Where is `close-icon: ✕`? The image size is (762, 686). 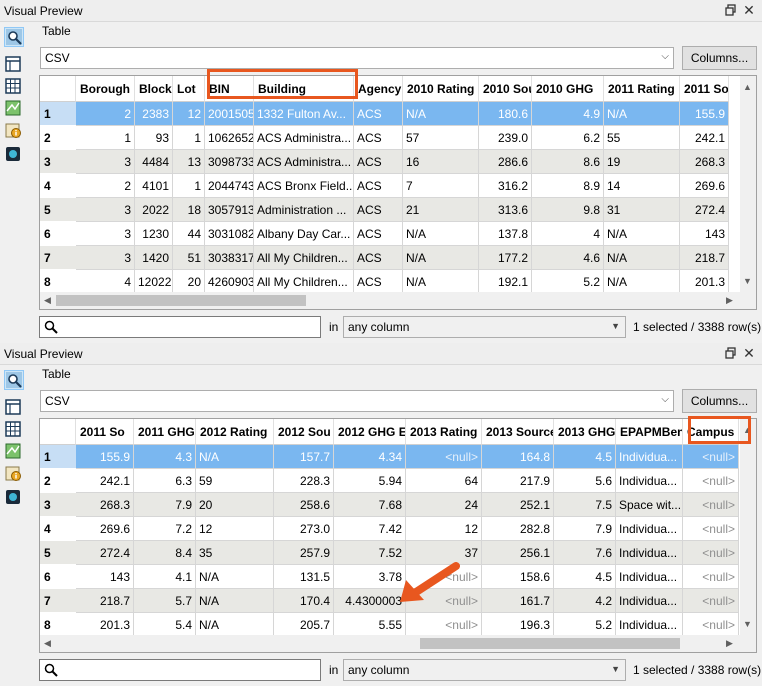
close-icon: ✕ is located at coordinates (749, 10).